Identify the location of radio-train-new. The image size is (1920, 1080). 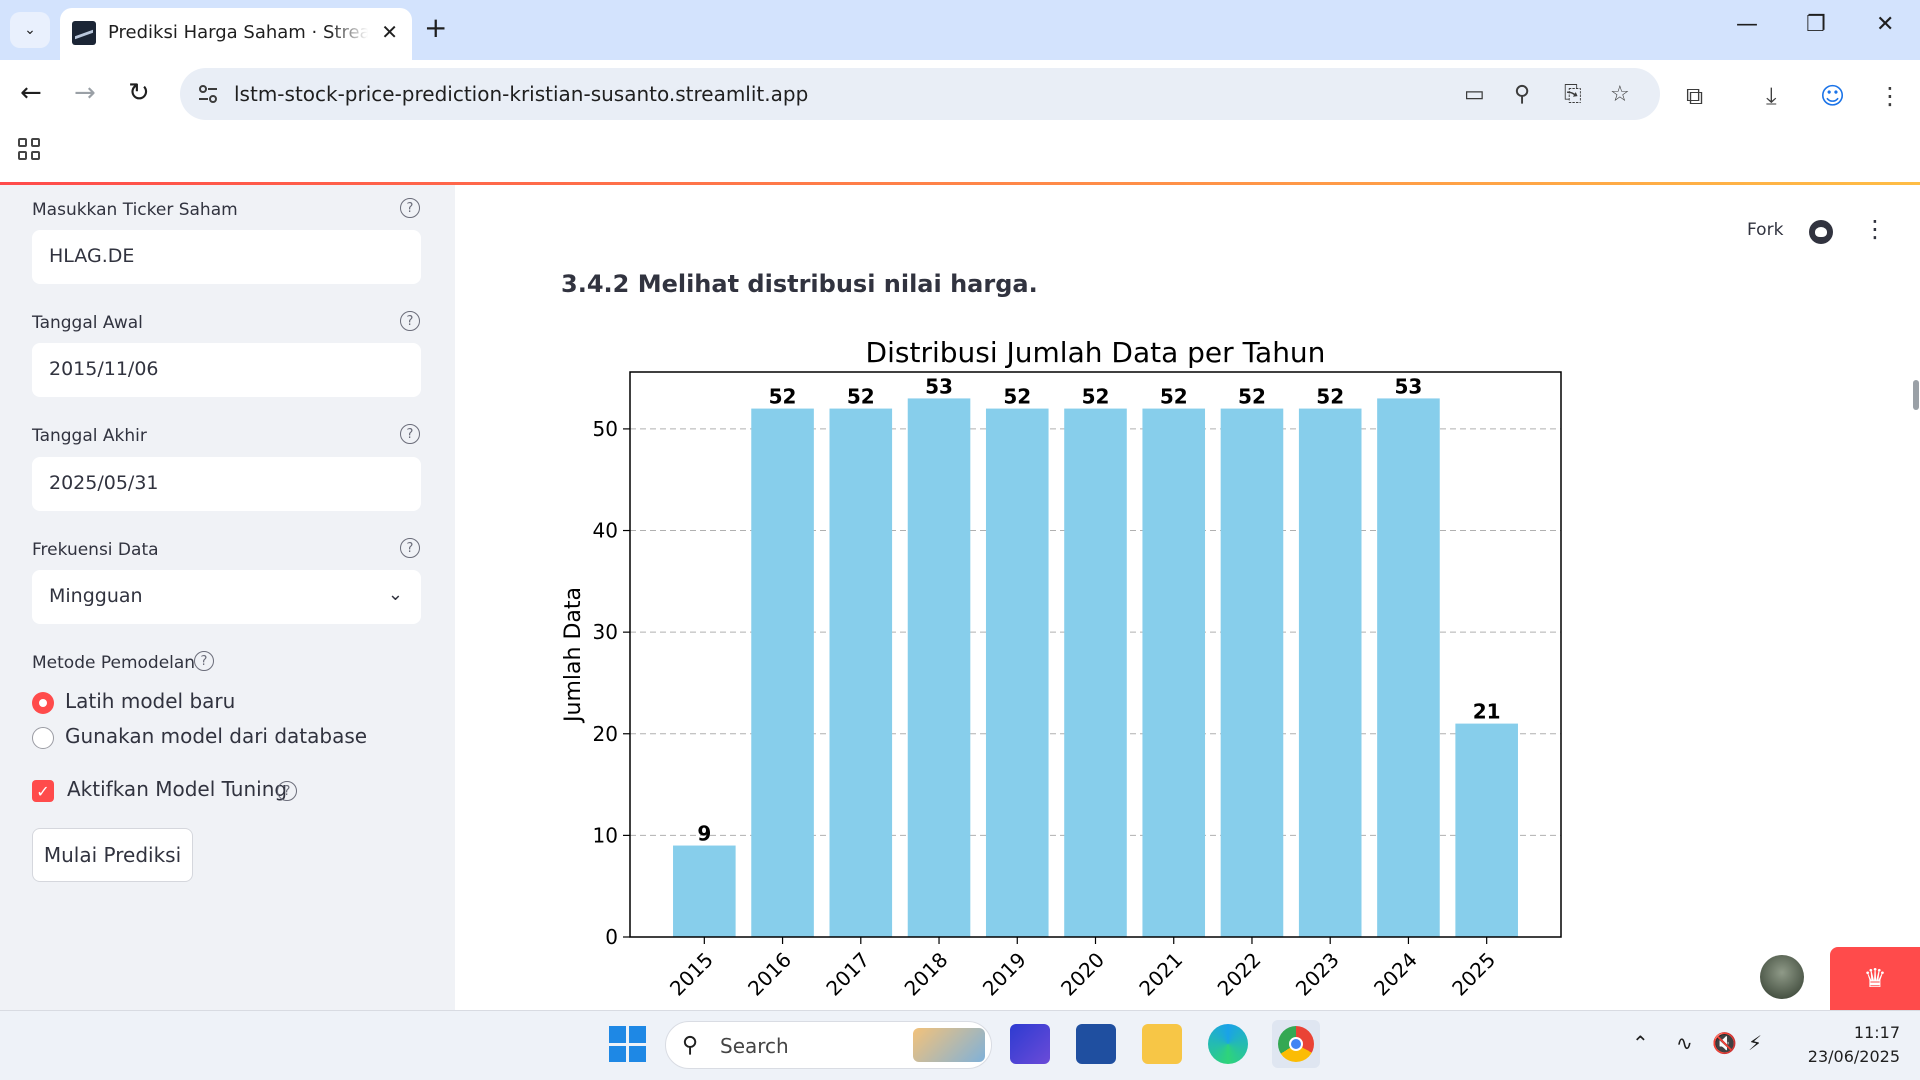
(43, 703).